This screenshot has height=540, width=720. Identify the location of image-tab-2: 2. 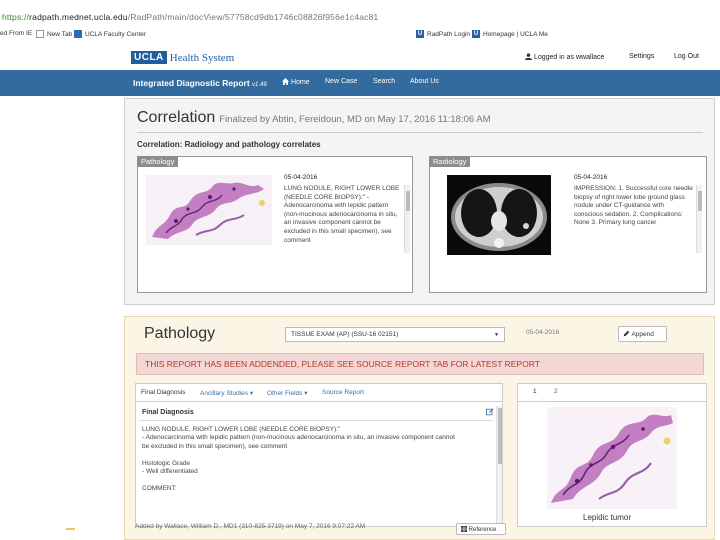
(556, 391).